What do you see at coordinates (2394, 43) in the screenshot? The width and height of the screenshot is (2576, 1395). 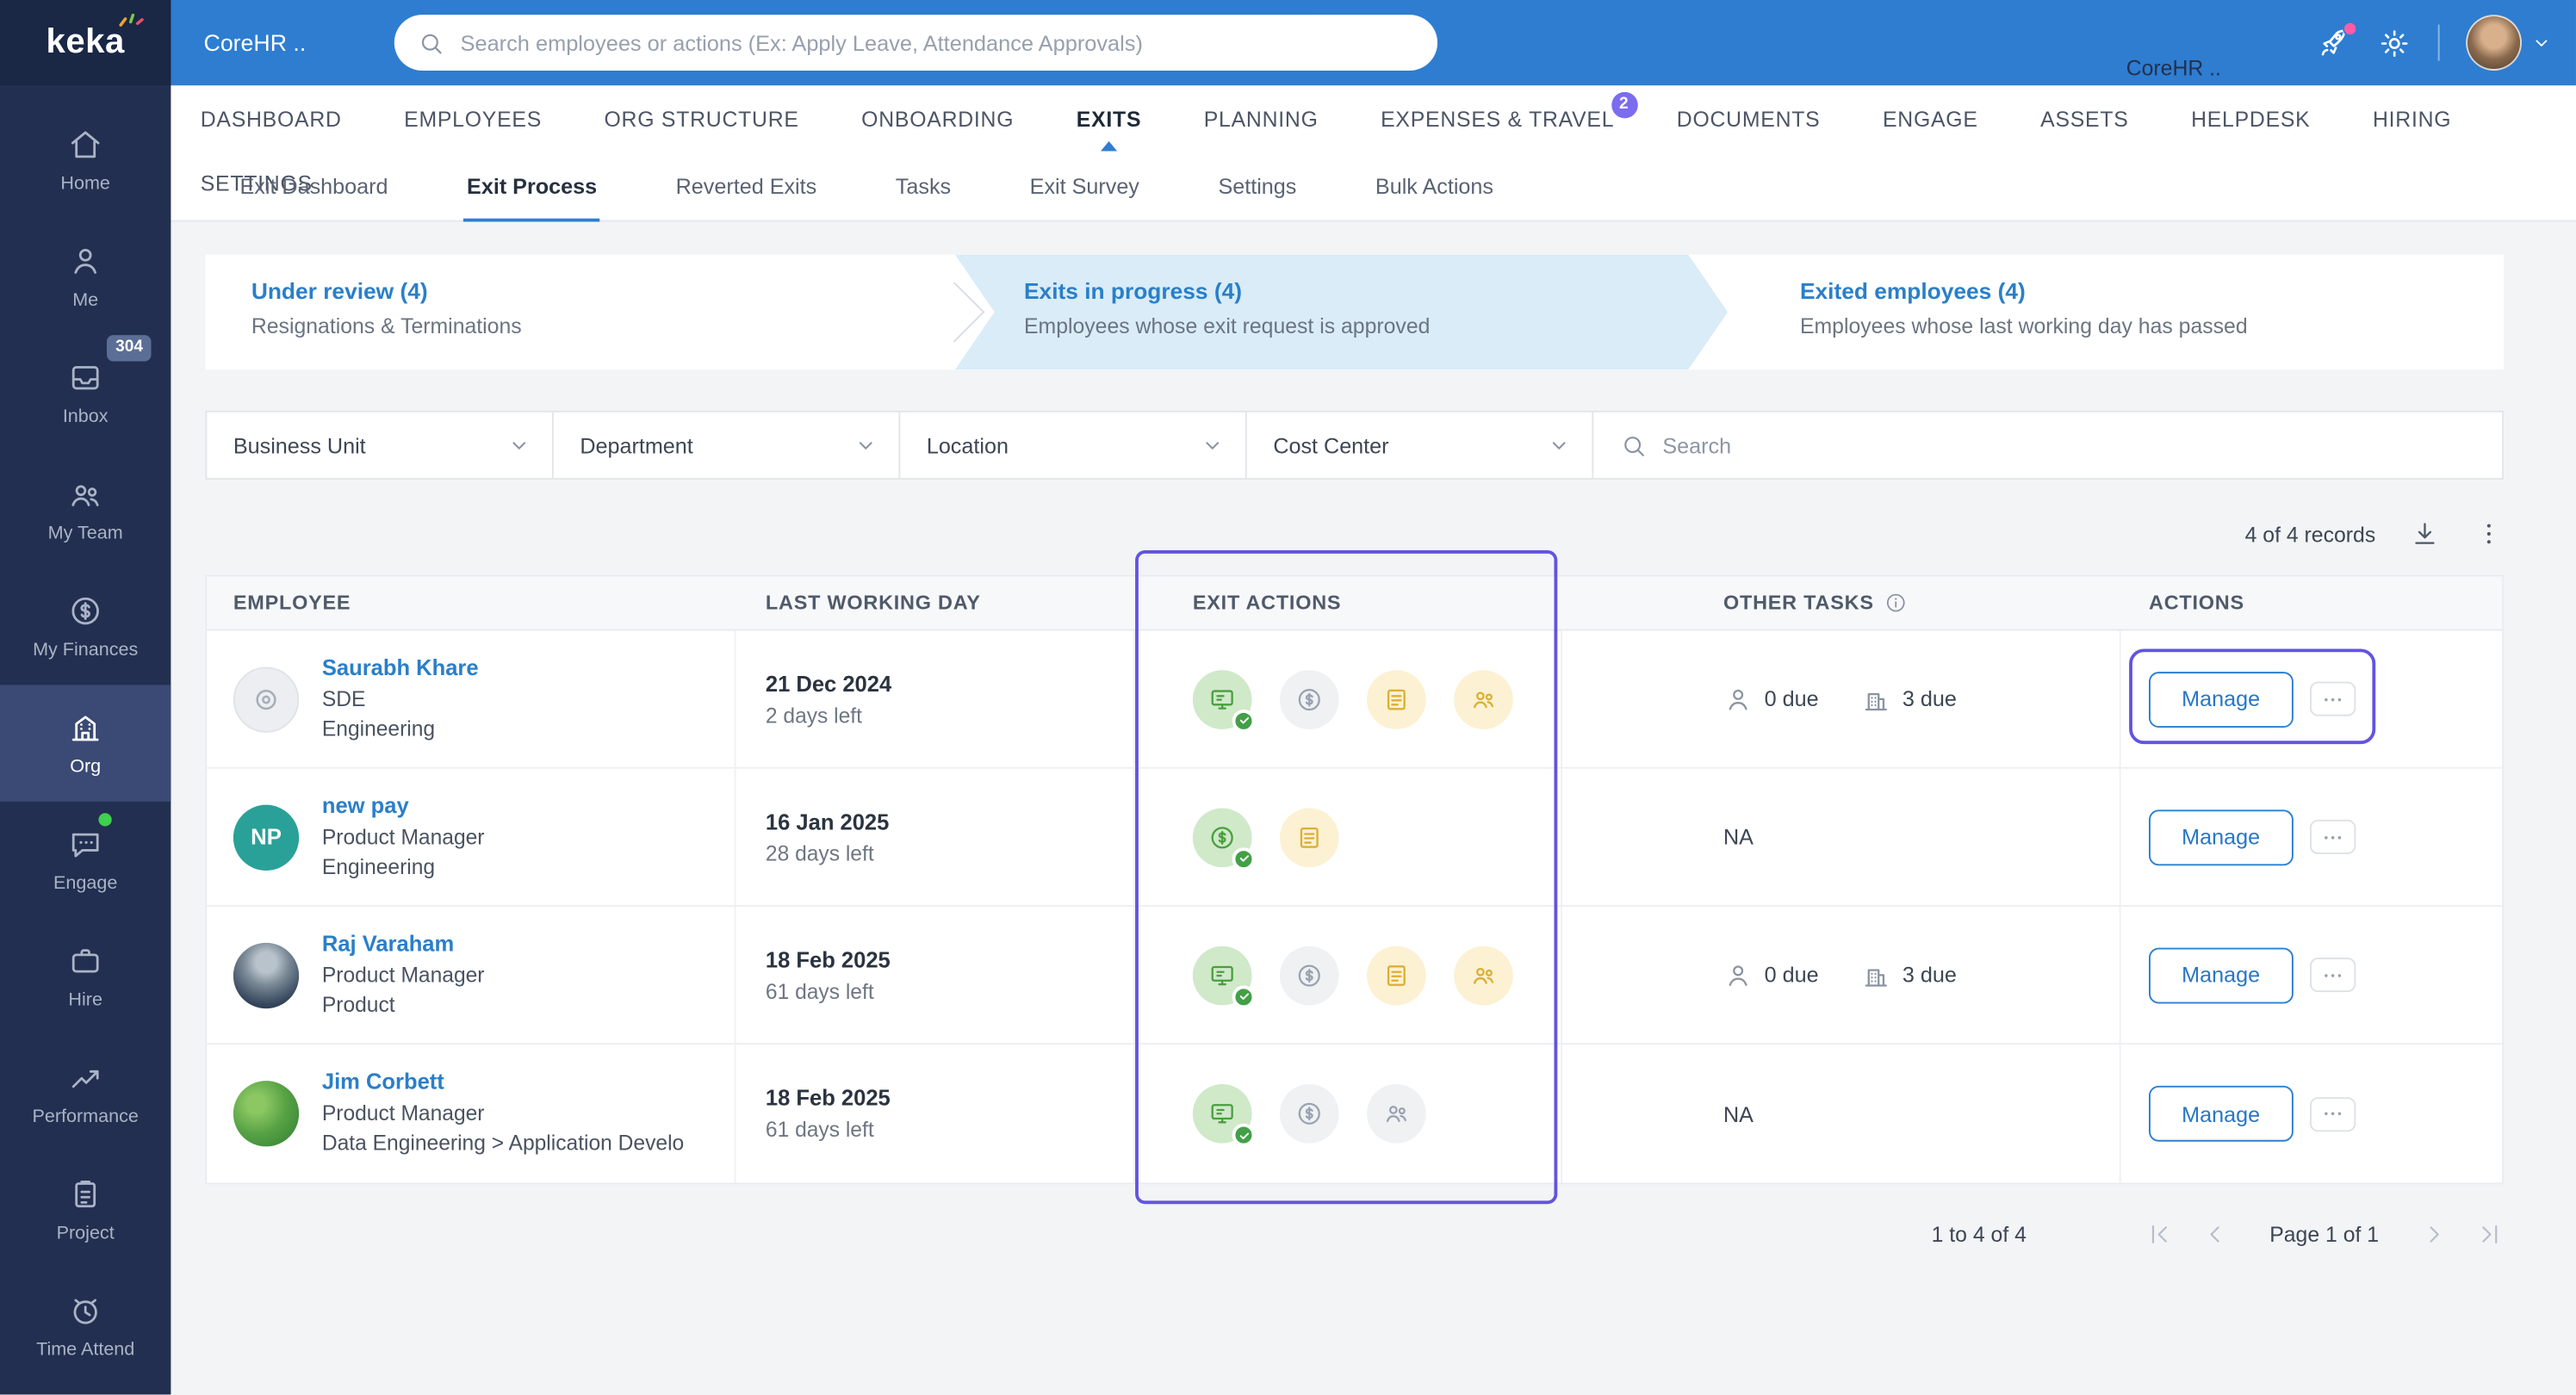 I see `settings-gear-icon` at bounding box center [2394, 43].